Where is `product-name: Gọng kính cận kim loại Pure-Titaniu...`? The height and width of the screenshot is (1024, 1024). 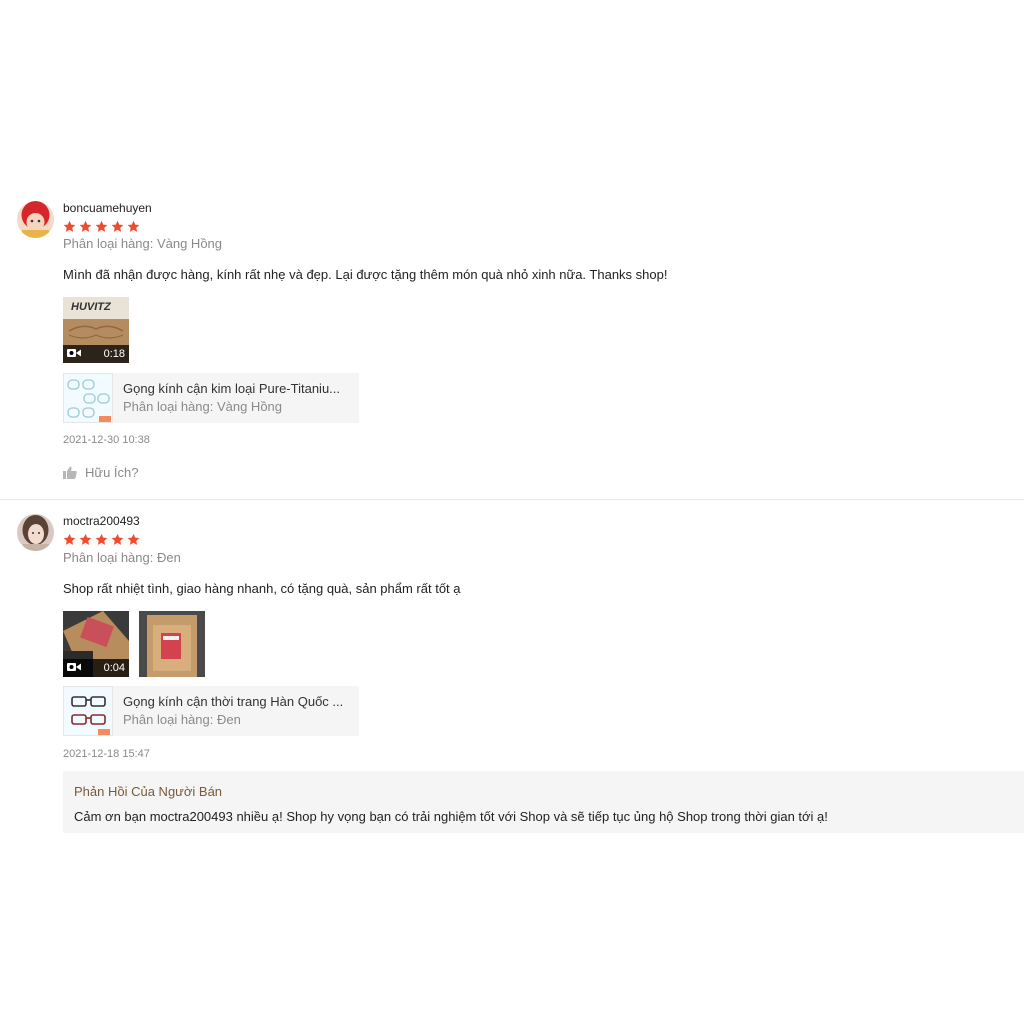
product-name: Gọng kính cận kim loại Pure-Titaniu... is located at coordinates (232, 388).